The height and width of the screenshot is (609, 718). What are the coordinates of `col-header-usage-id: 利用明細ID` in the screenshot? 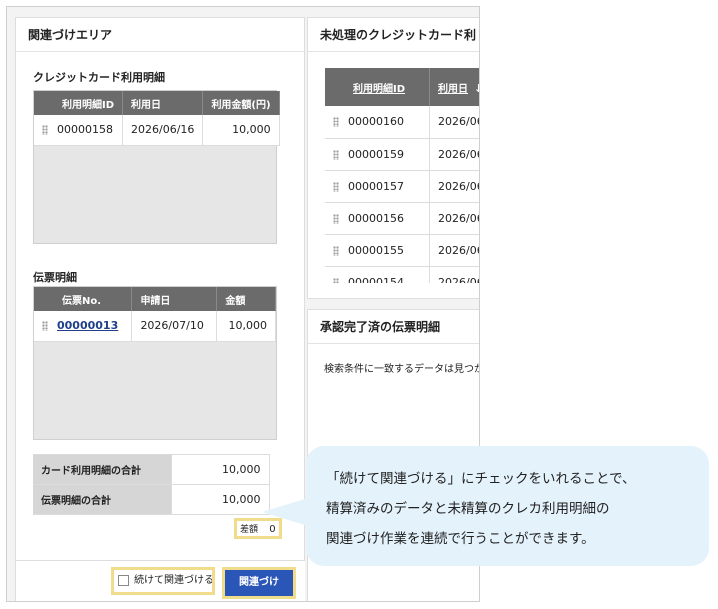 It's located at (79, 103).